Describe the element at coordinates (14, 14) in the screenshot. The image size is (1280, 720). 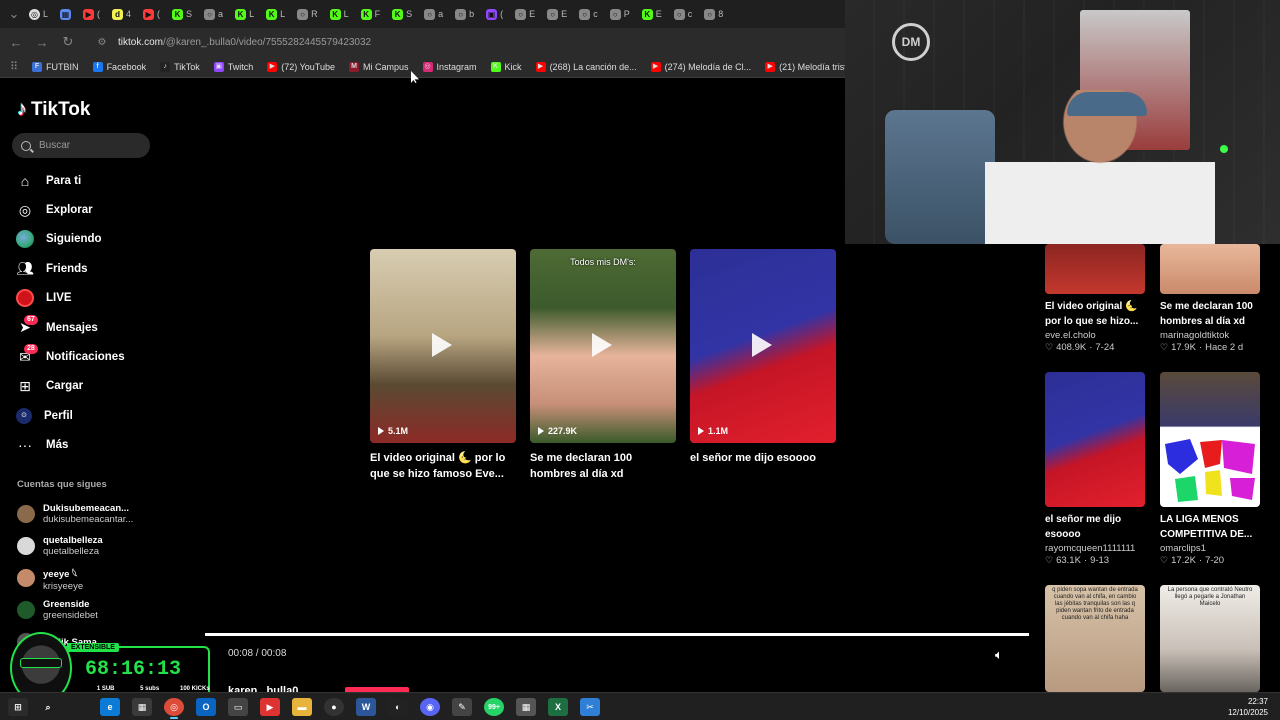
I see `tab-list-chevron-icon: ⌄` at that location.